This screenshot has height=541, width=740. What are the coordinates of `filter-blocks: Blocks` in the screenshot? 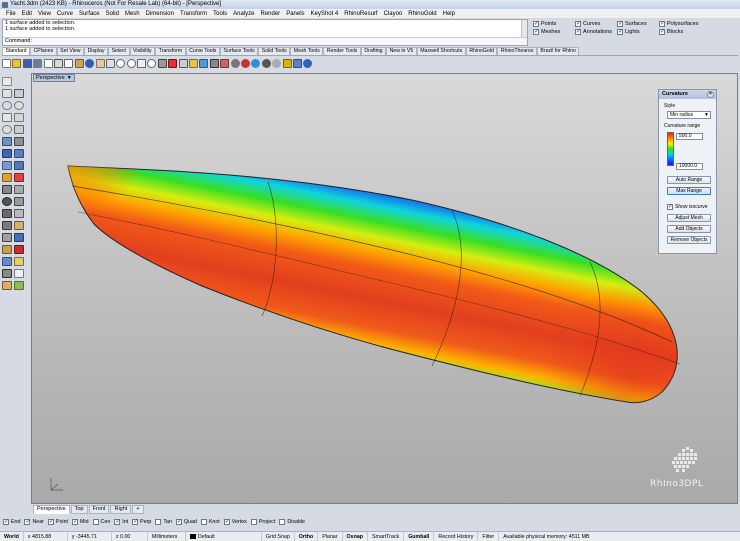 It's located at (671, 31).